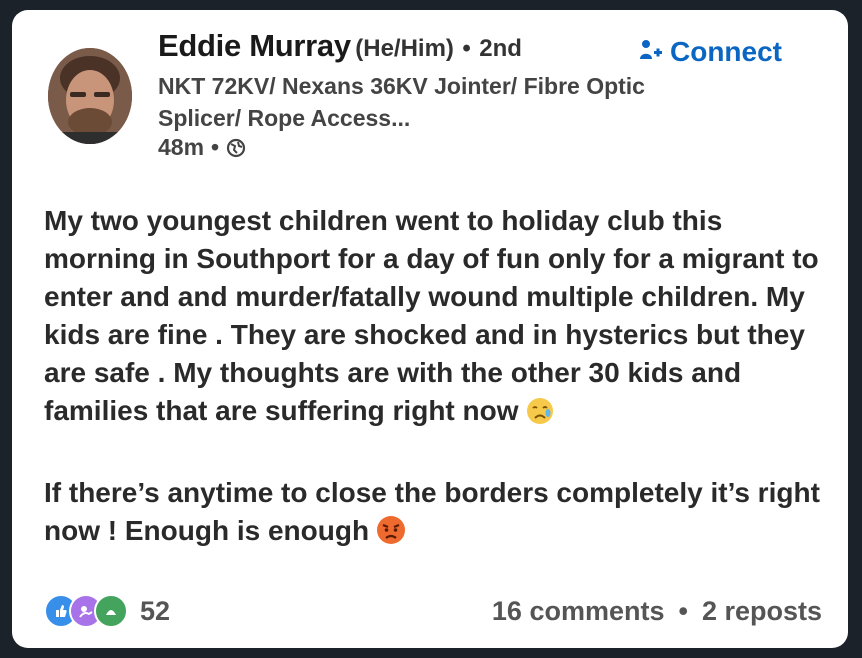  Describe the element at coordinates (726, 51) in the screenshot. I see `connect-label: Connect` at that location.